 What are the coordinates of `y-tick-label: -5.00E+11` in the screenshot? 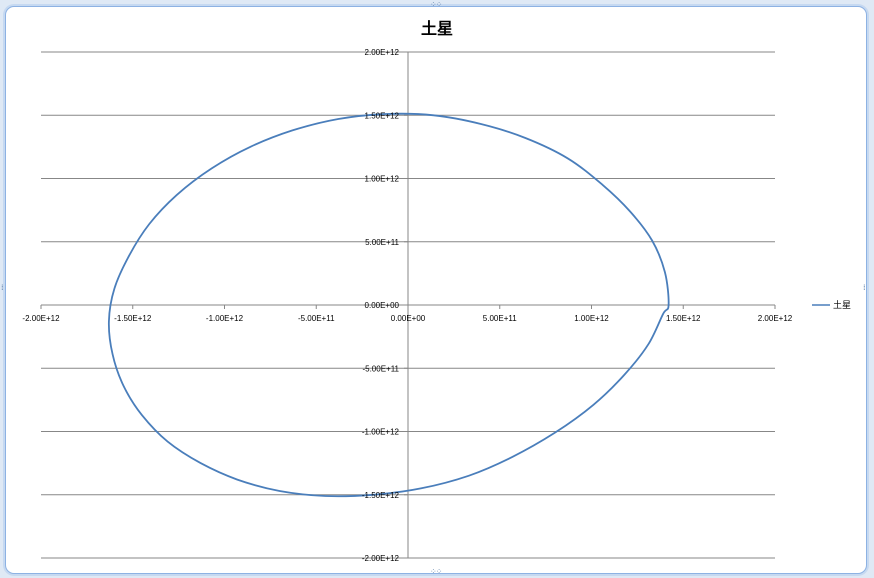 It's located at (380, 368).